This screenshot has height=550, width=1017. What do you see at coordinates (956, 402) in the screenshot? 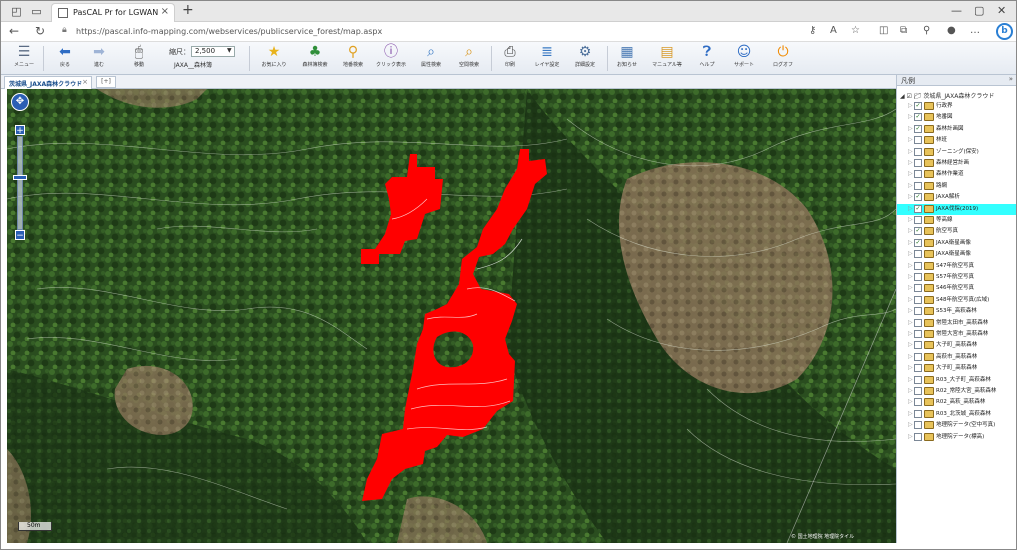
I see `legend-layer-item: ▷ R02_高萩_高萩森林` at bounding box center [956, 402].